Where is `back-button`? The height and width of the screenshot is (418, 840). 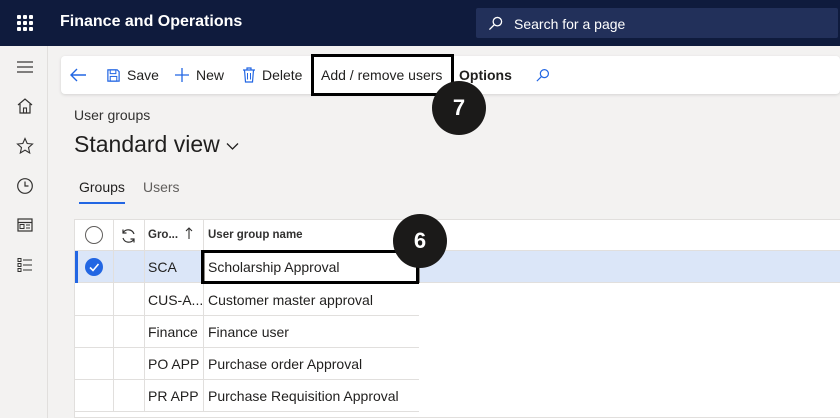
back-button is located at coordinates (81, 75).